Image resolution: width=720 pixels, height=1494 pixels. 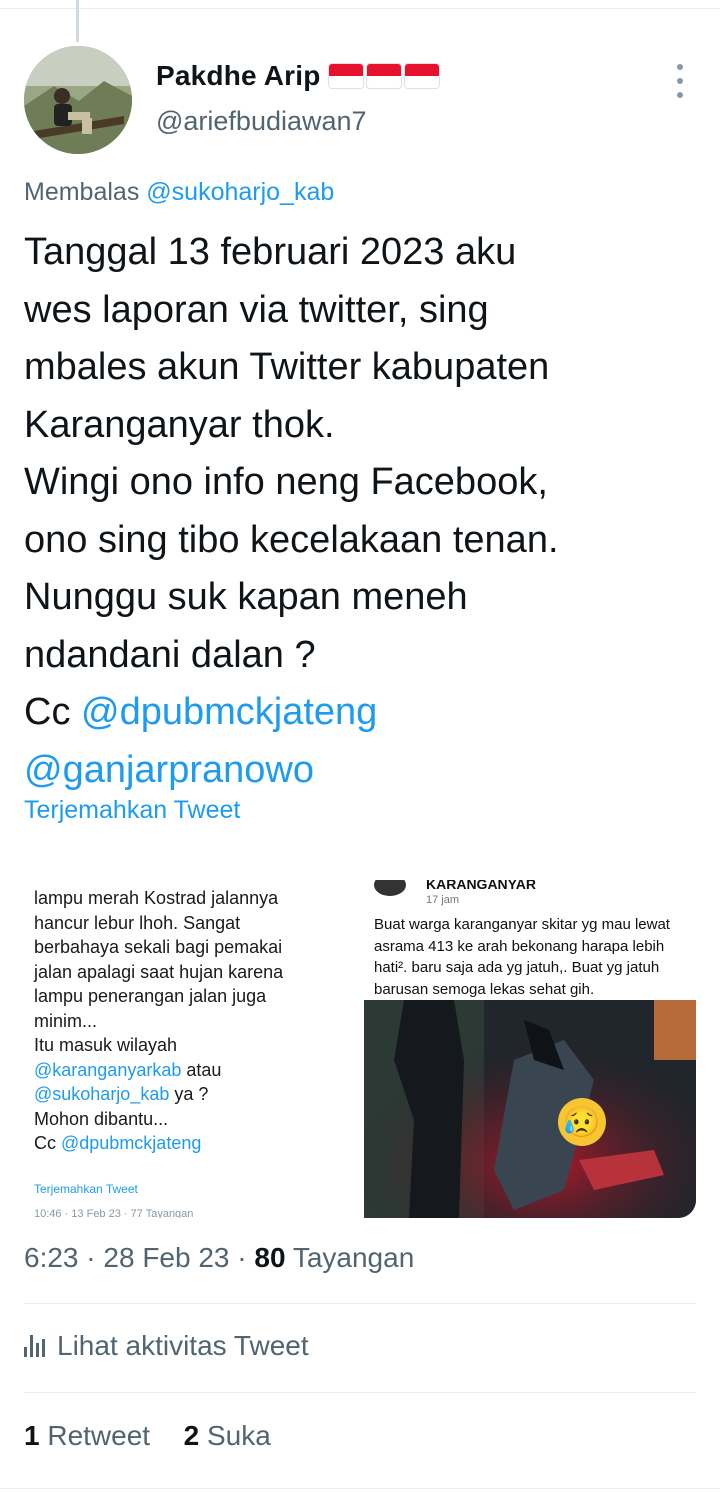 What do you see at coordinates (191, 1435) in the screenshot?
I see `likes-count: 2` at bounding box center [191, 1435].